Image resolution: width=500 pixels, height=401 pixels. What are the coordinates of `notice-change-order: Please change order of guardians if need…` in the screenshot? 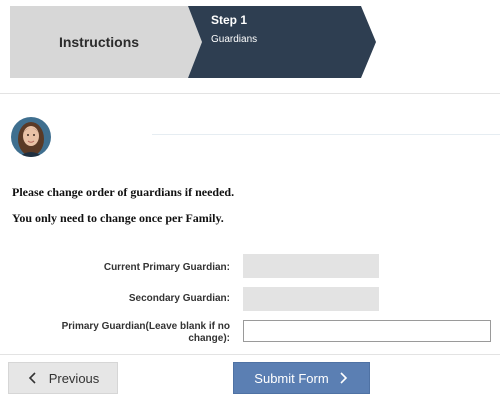 It's located at (123, 192).